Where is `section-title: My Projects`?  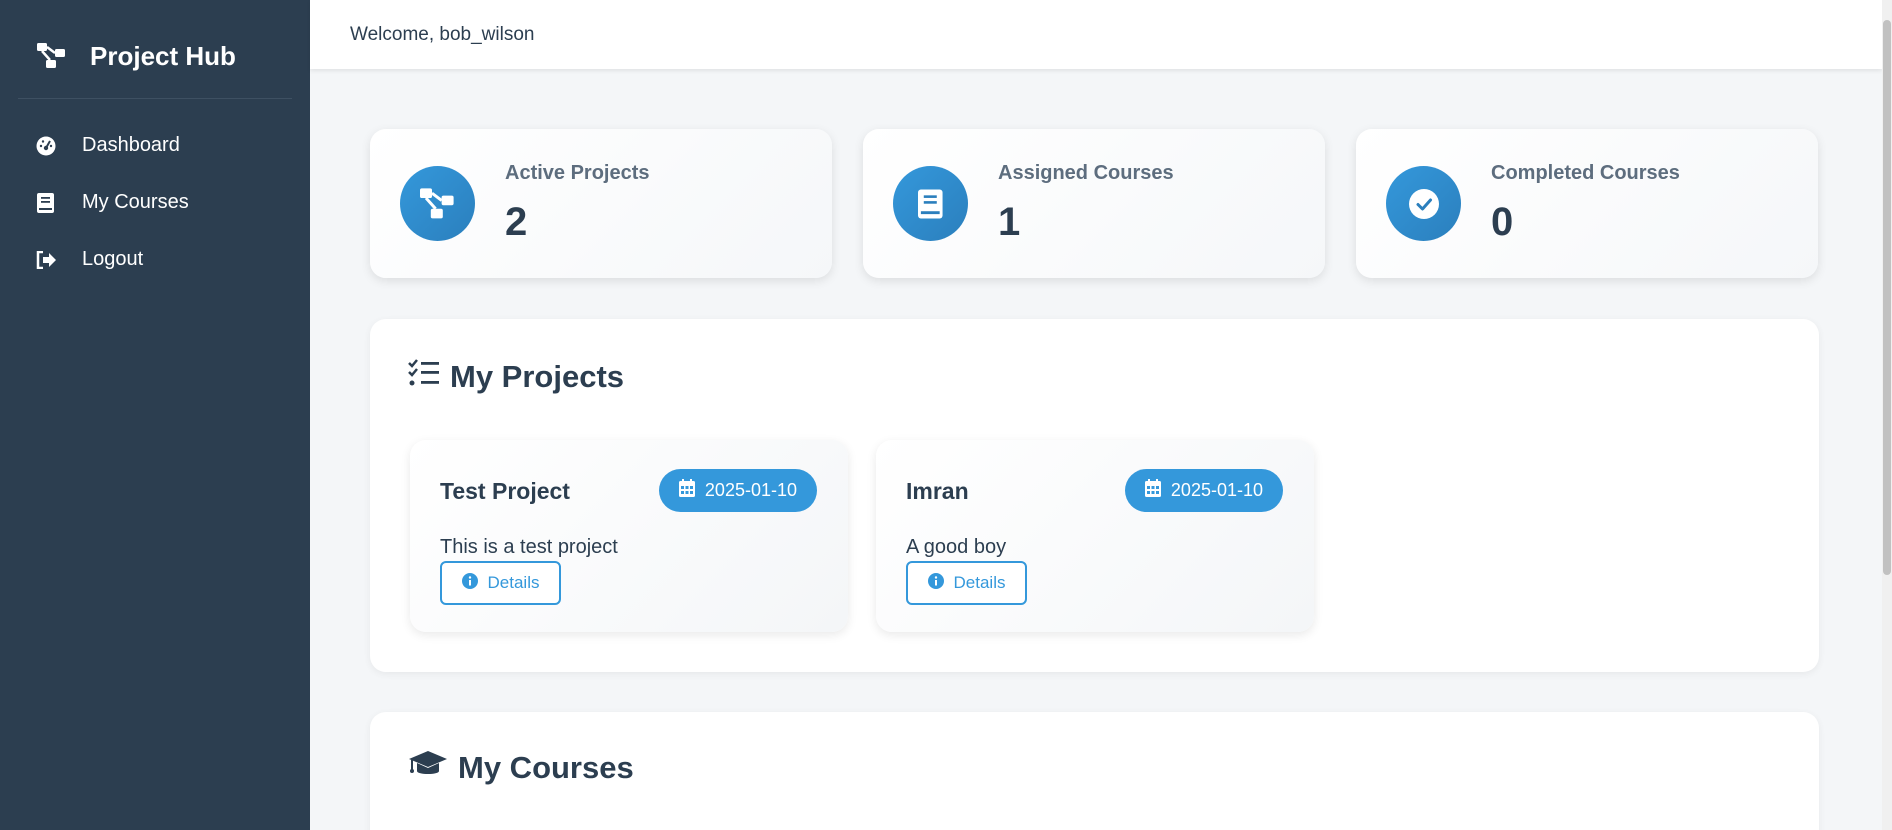 section-title: My Projects is located at coordinates (516, 377).